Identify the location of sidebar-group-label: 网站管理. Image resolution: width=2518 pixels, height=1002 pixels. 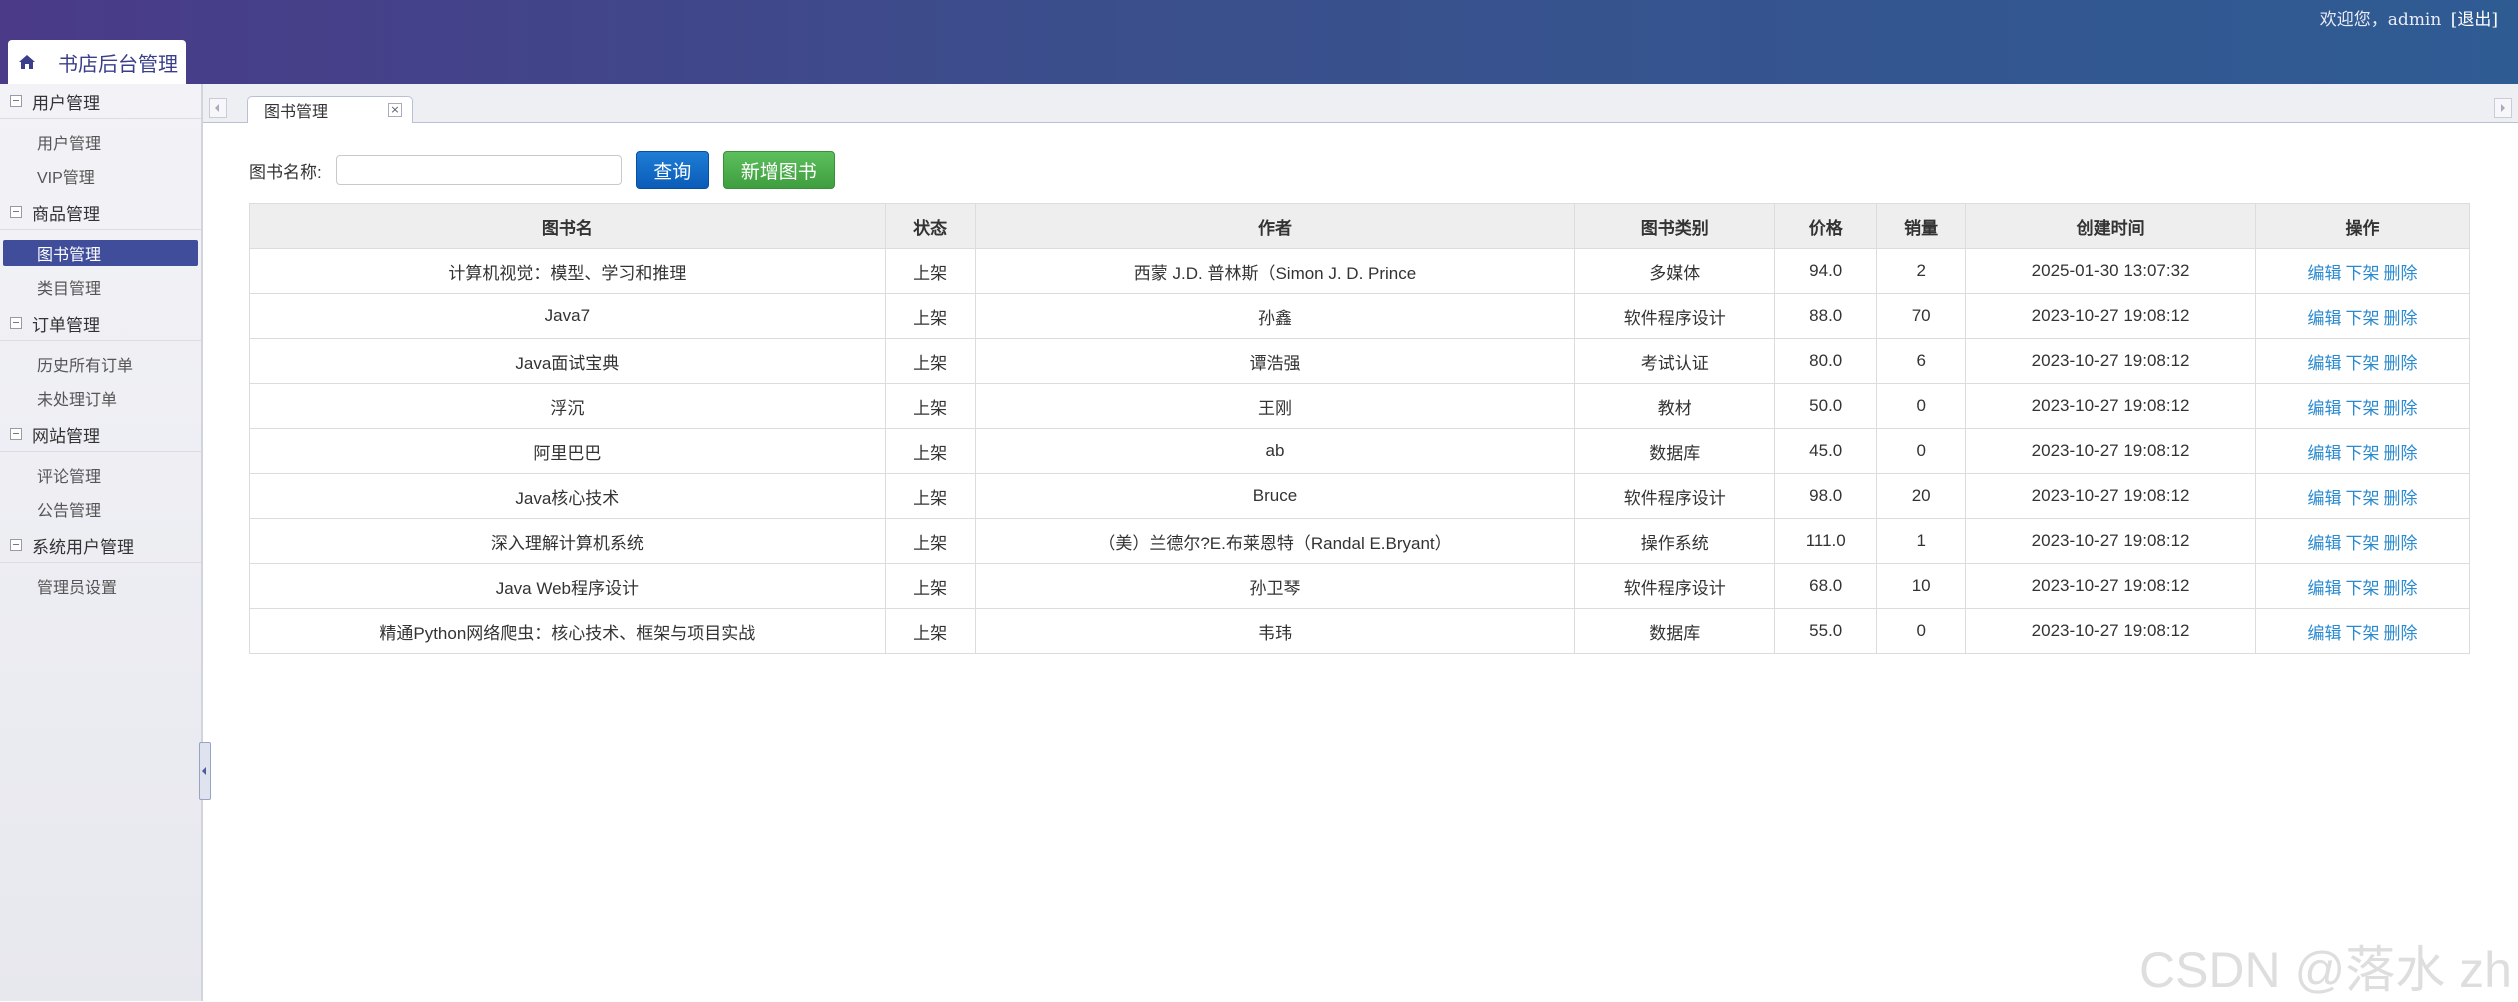
(66, 436).